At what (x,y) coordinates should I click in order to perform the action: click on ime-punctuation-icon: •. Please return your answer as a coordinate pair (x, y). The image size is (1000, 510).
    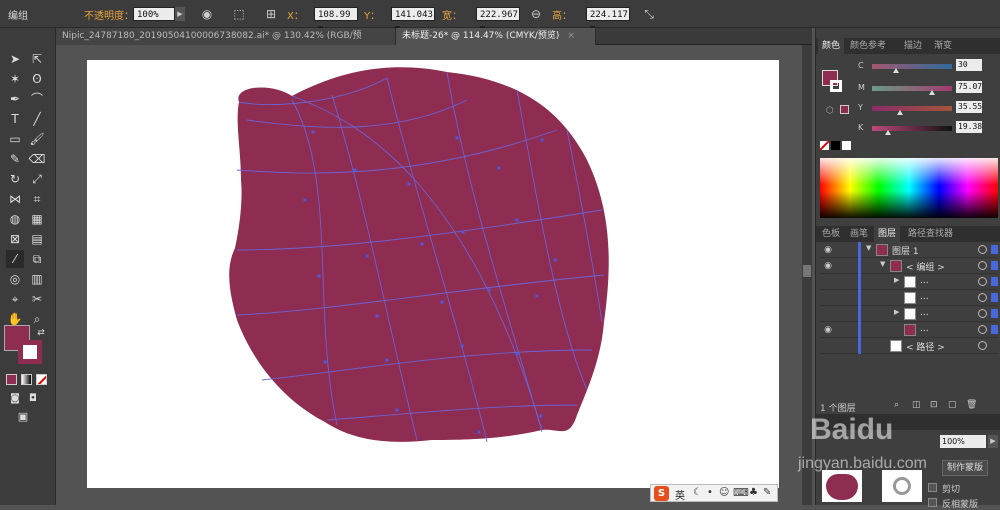
    Looking at the image, I should click on (710, 492).